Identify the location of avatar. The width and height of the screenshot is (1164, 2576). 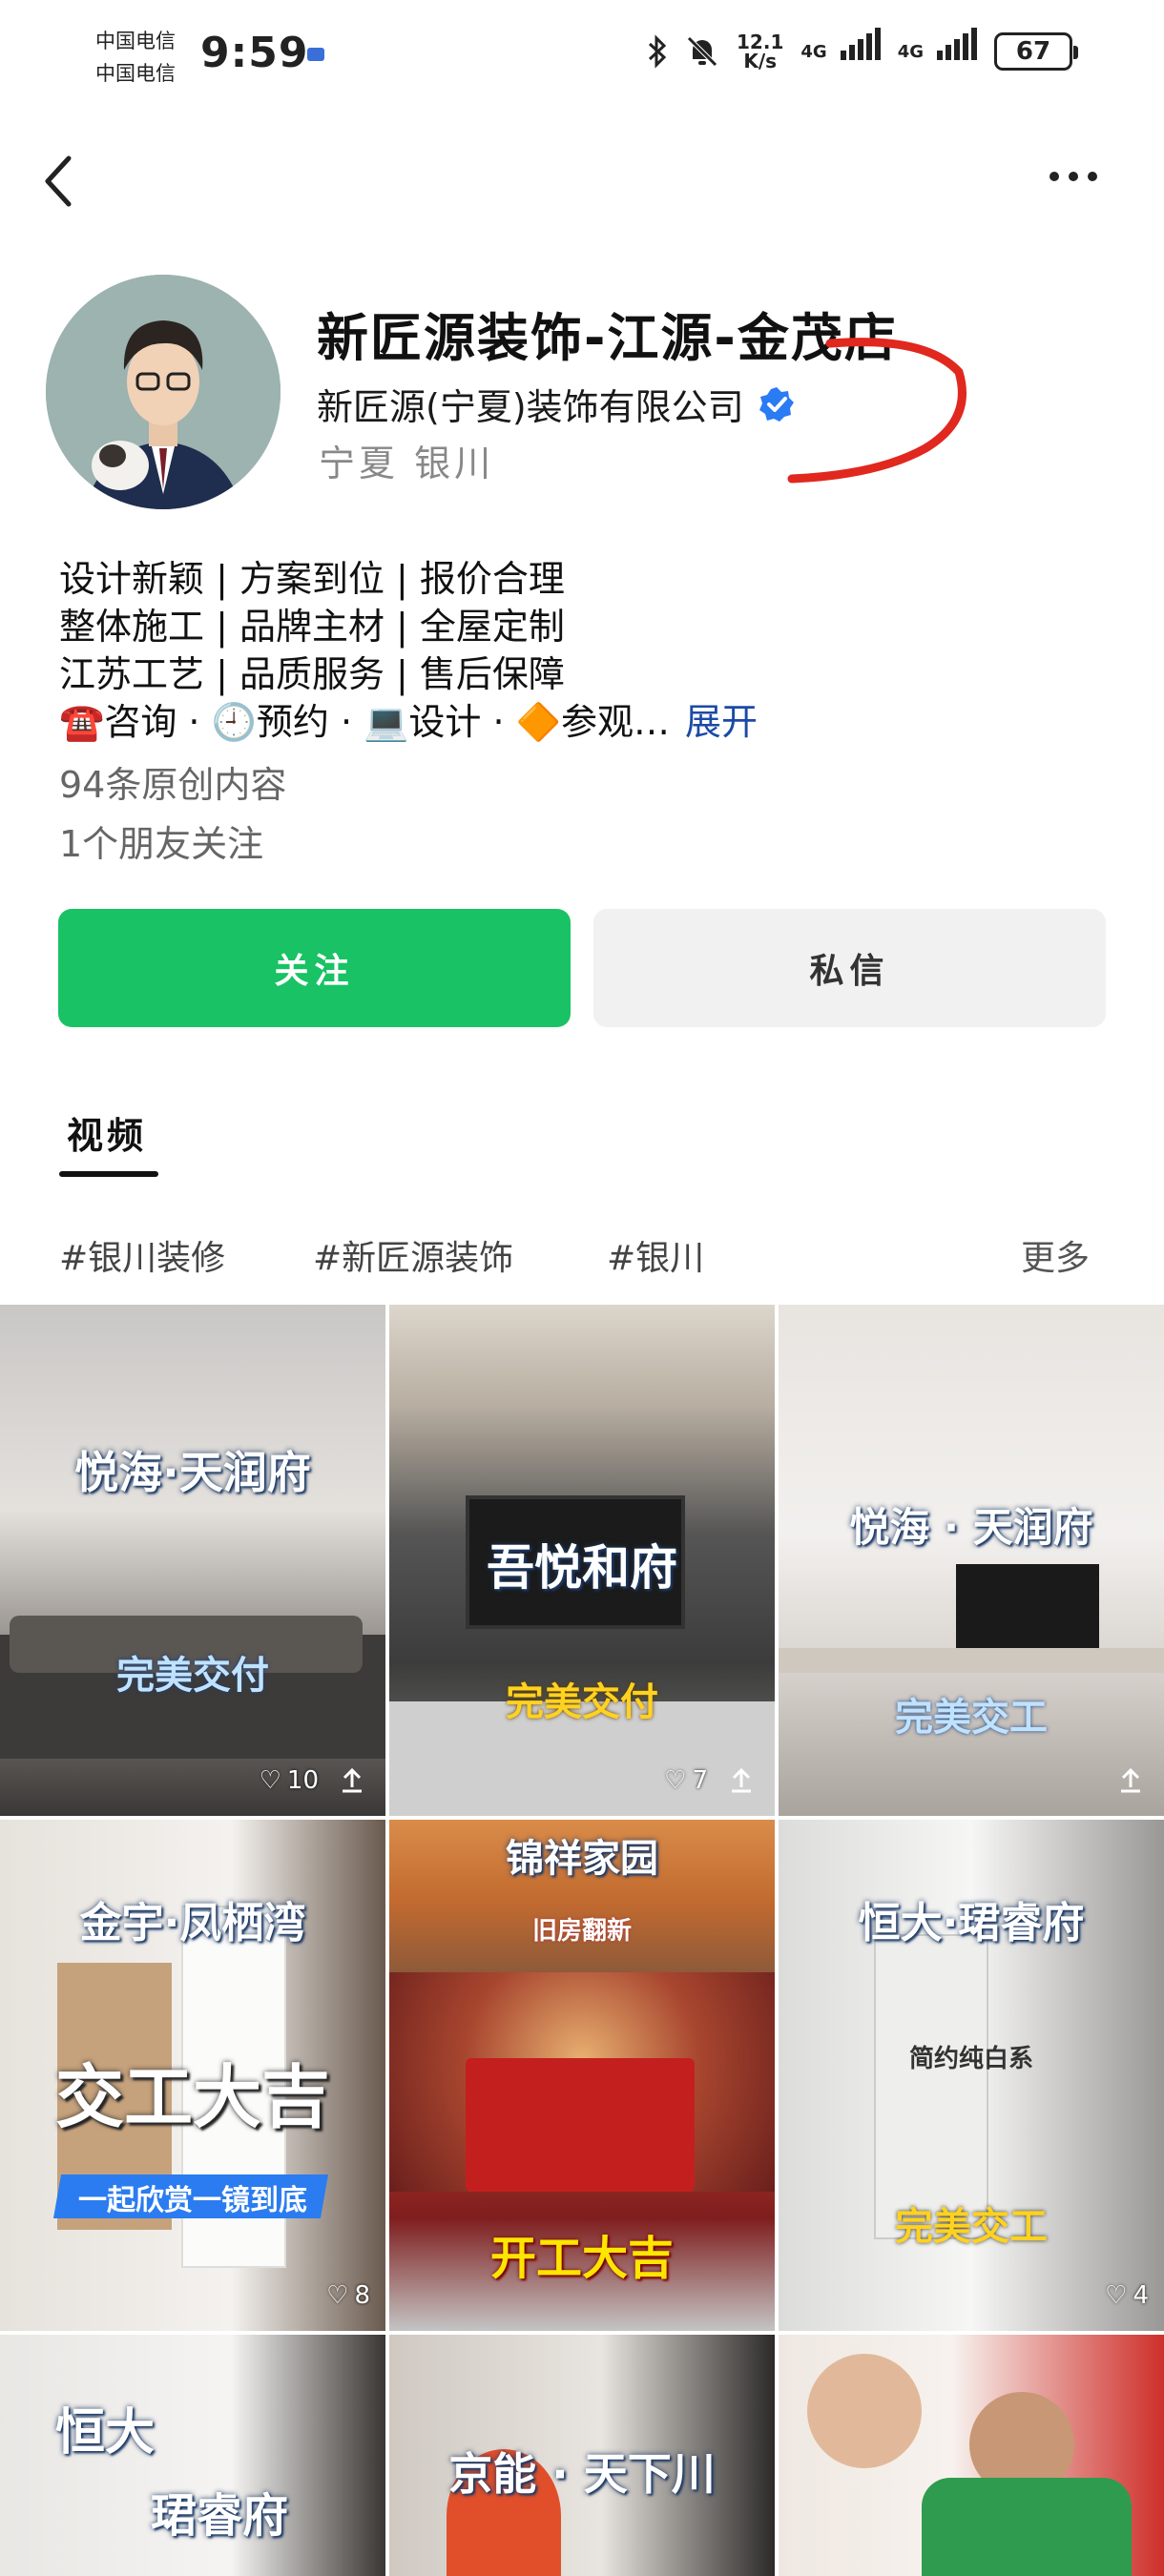
(163, 392).